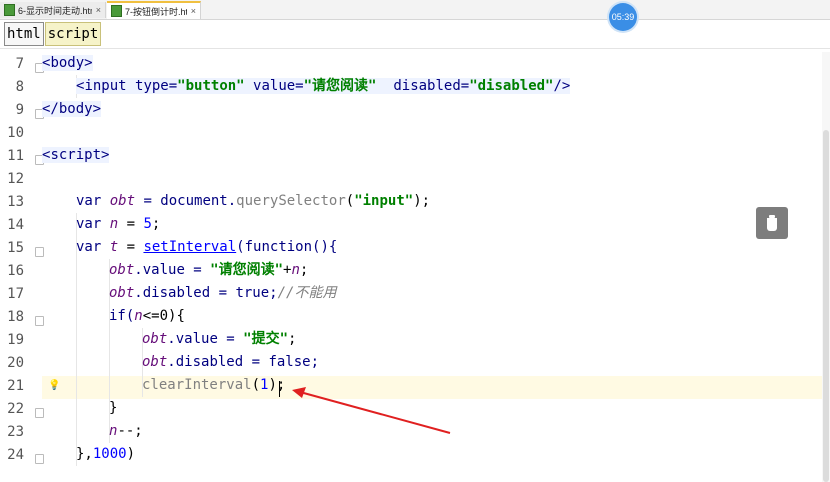 The width and height of the screenshot is (830, 482). Describe the element at coordinates (15, 271) in the screenshot. I see `line-number: 16` at that location.